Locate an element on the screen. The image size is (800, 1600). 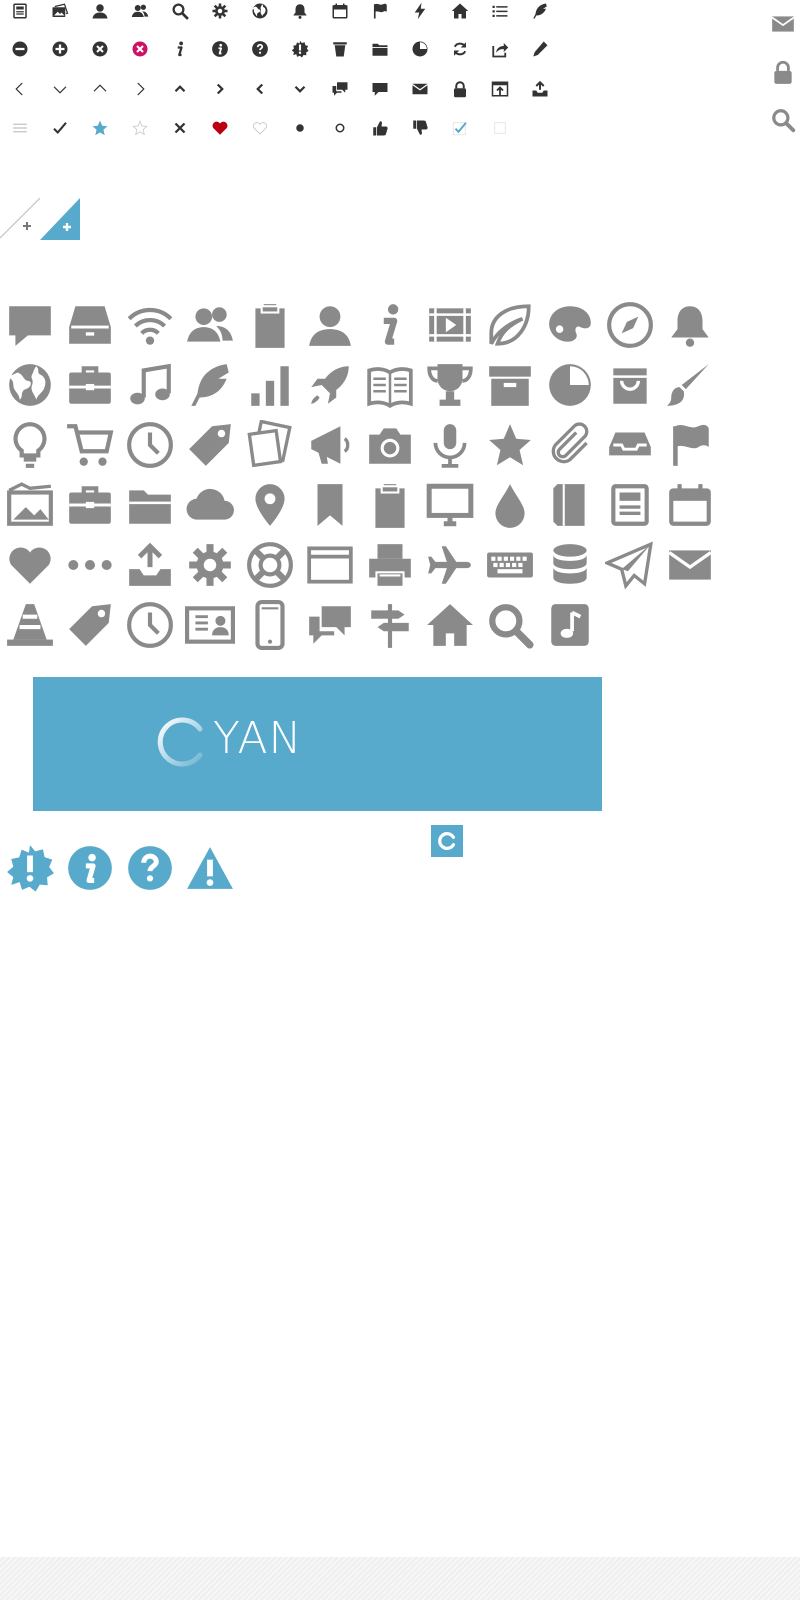
cyan-logo-small is located at coordinates (447, 841).